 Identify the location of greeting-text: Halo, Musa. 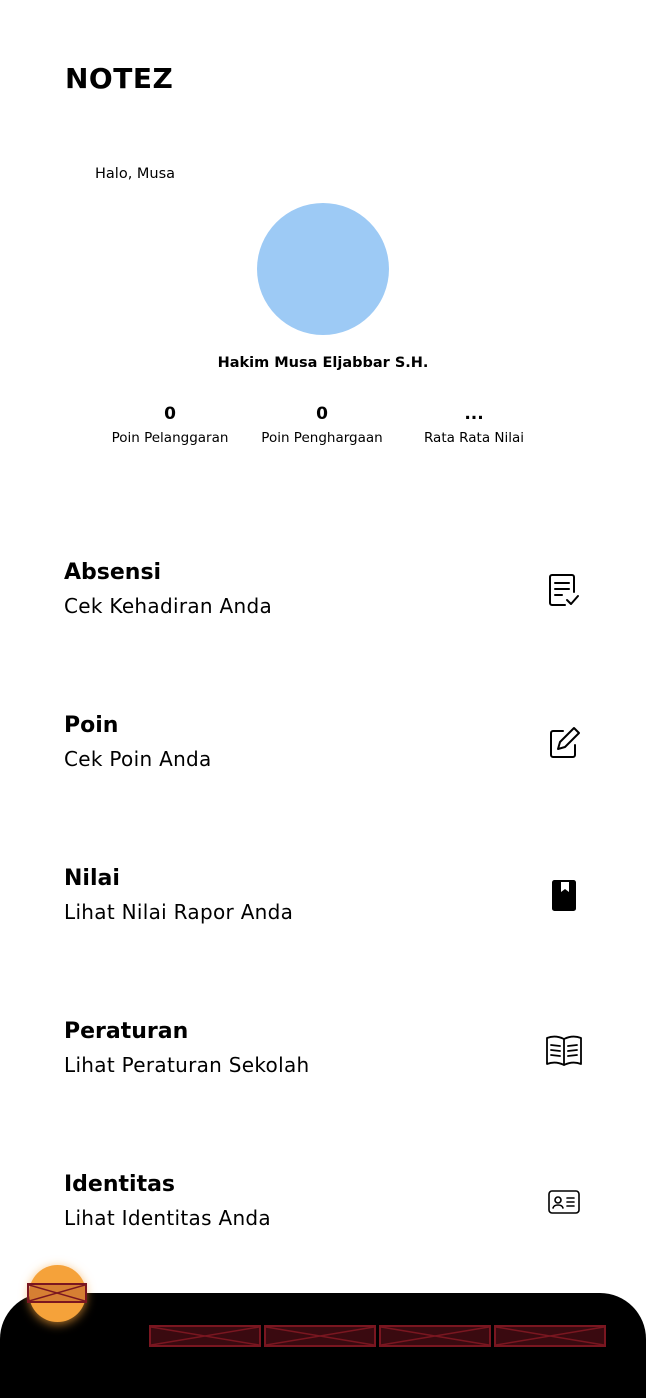
(135, 174).